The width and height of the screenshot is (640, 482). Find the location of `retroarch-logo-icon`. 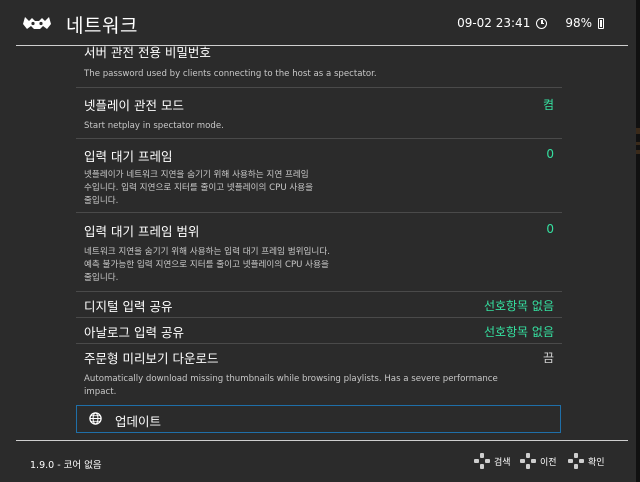

retroarch-logo-icon is located at coordinates (37, 23).